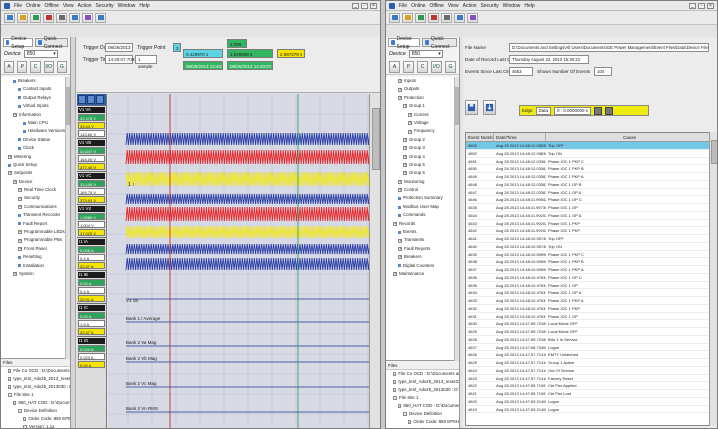 The image size is (718, 429). Describe the element at coordinates (422, 249) in the screenshot. I see `tree-item: + Fault Reports` at that location.